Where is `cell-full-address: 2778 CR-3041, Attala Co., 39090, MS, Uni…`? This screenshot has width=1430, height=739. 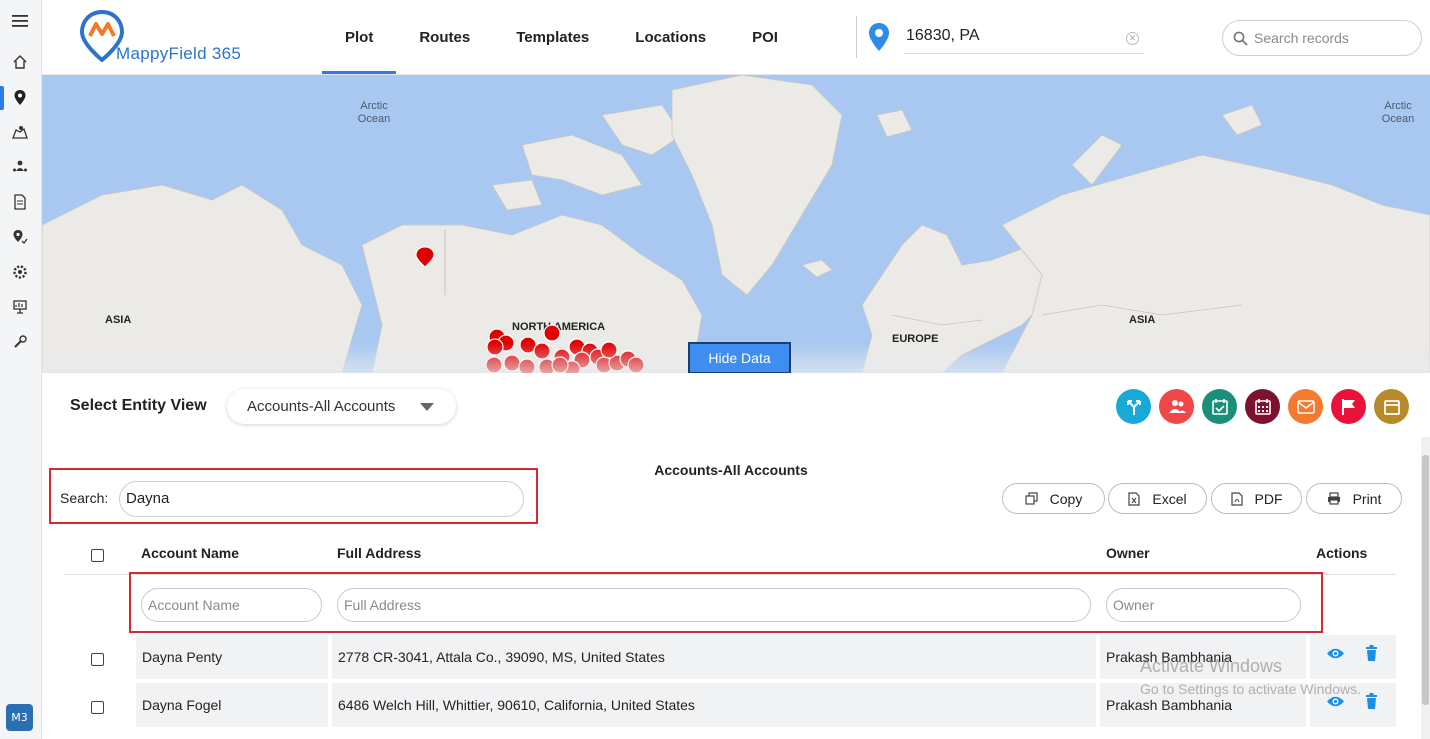 cell-full-address: 2778 CR-3041, Attala Co., 39090, MS, Uni… is located at coordinates (714, 657).